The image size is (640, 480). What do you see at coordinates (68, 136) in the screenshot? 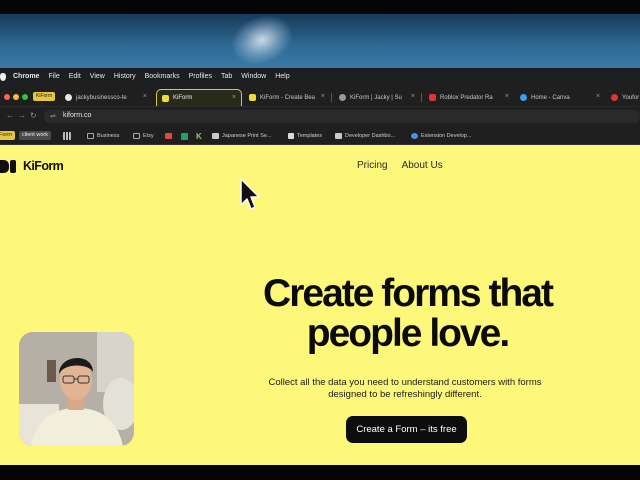
I see `apps-grid-icon` at bounding box center [68, 136].